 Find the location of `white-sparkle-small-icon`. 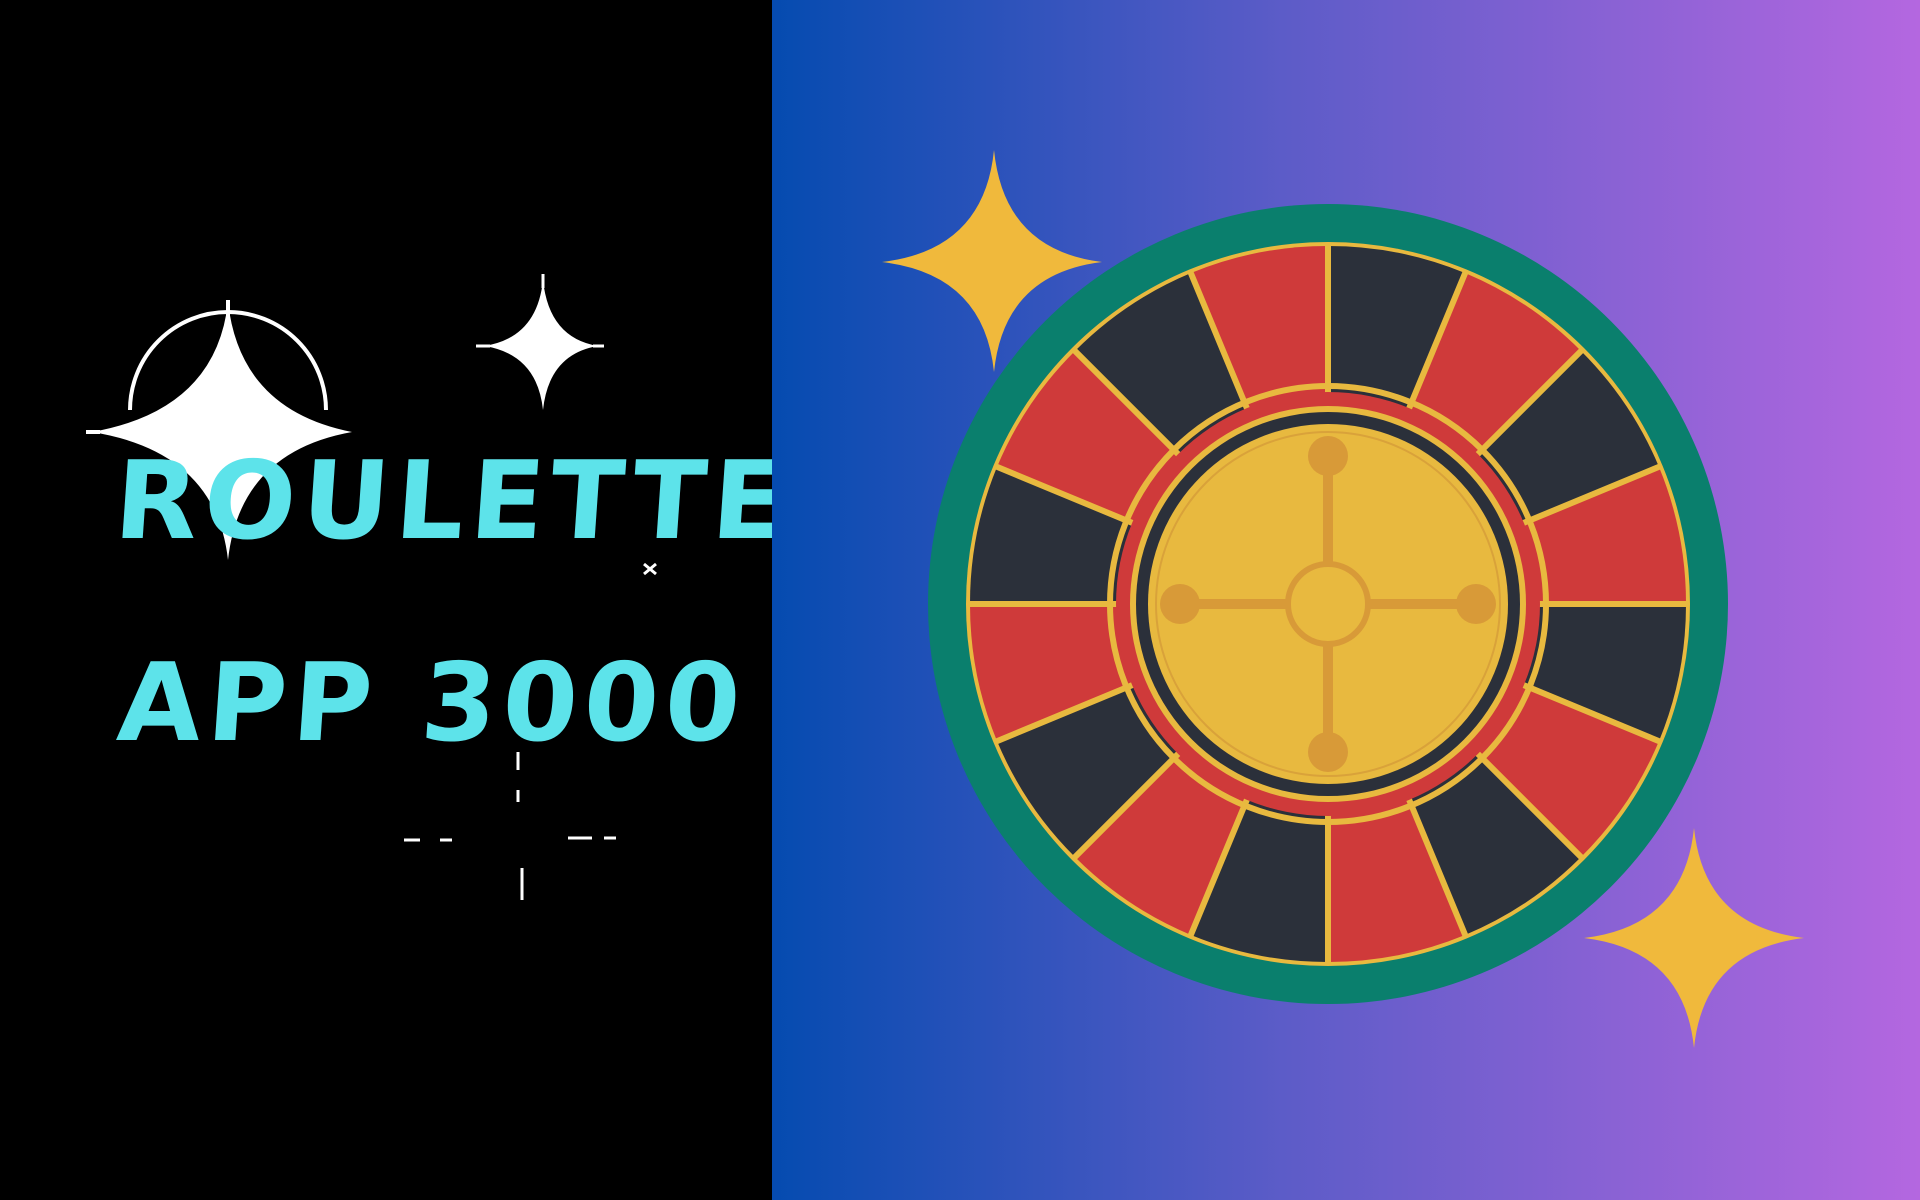

white-sparkle-small-icon is located at coordinates (540, 342).